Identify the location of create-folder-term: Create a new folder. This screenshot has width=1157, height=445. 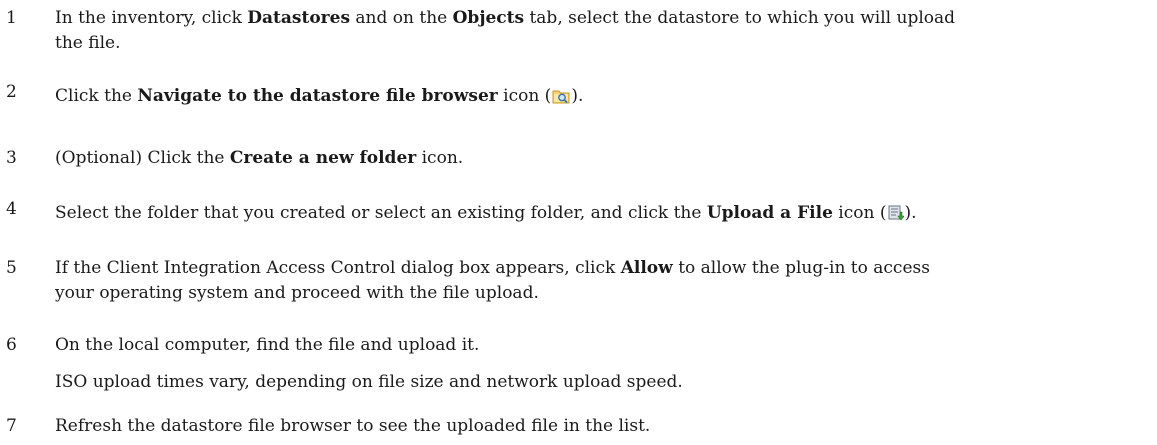
(323, 158).